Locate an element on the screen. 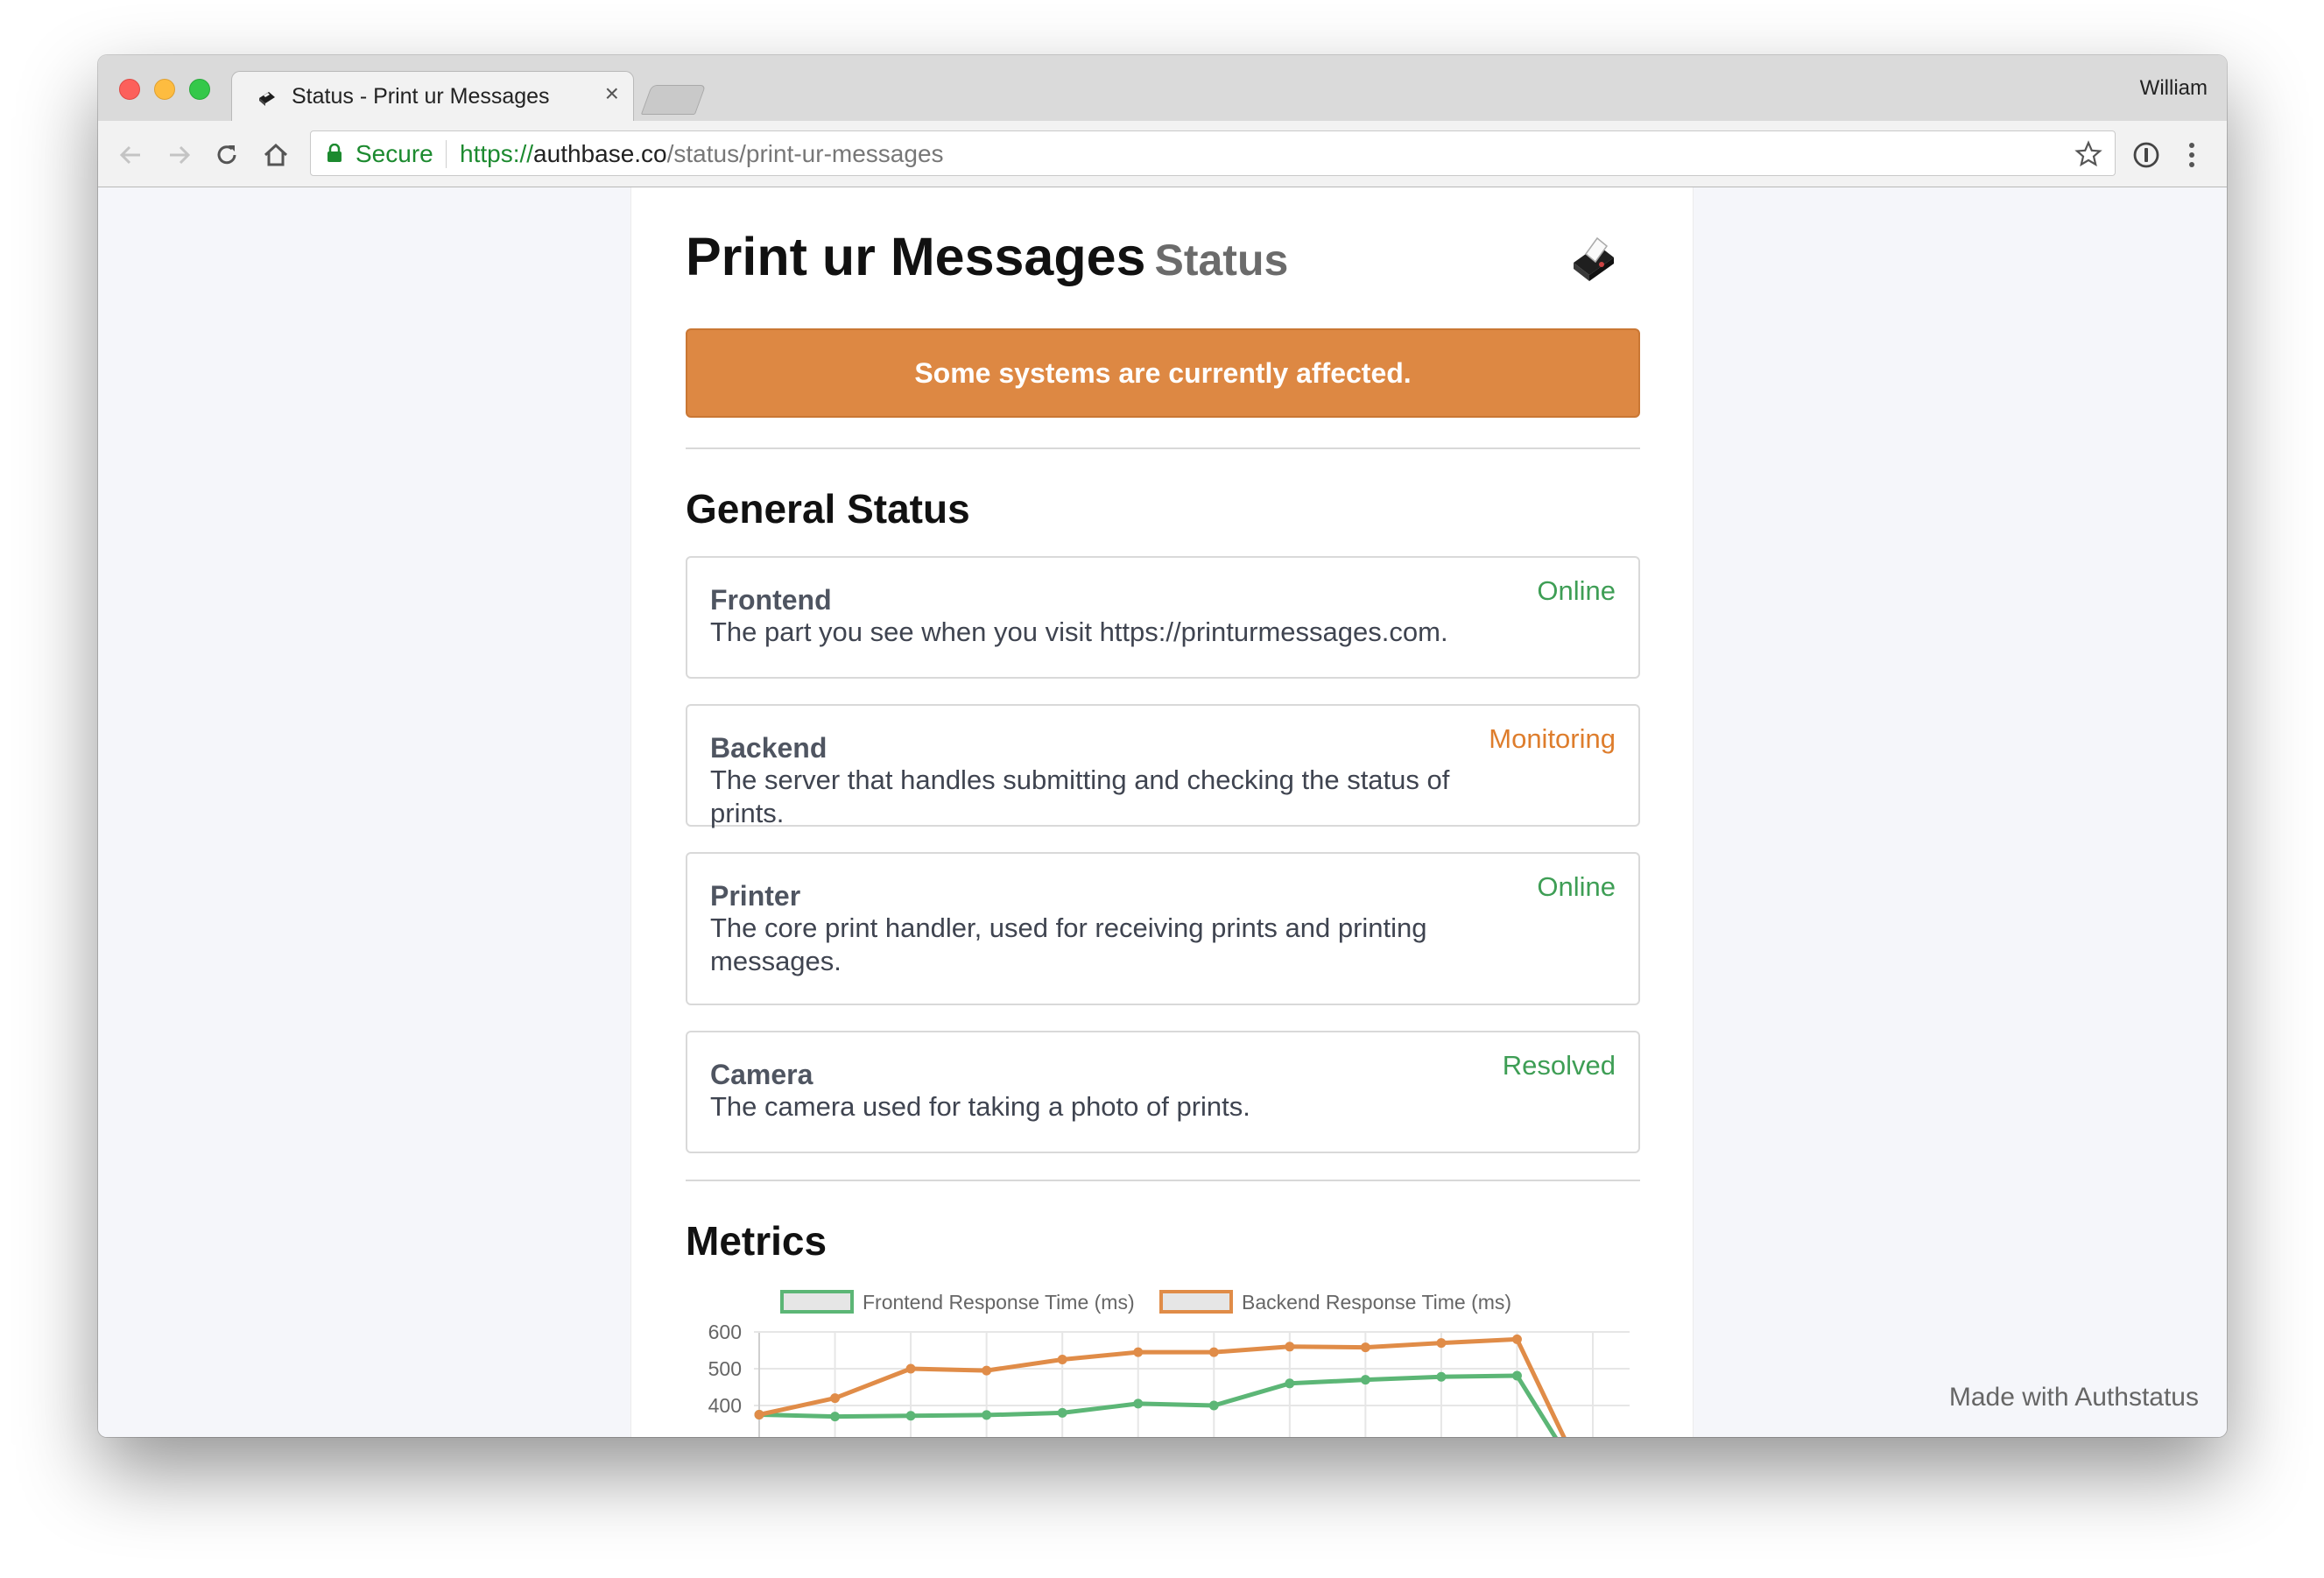 The height and width of the screenshot is (1578, 2324). window-minimize-button is located at coordinates (164, 89).